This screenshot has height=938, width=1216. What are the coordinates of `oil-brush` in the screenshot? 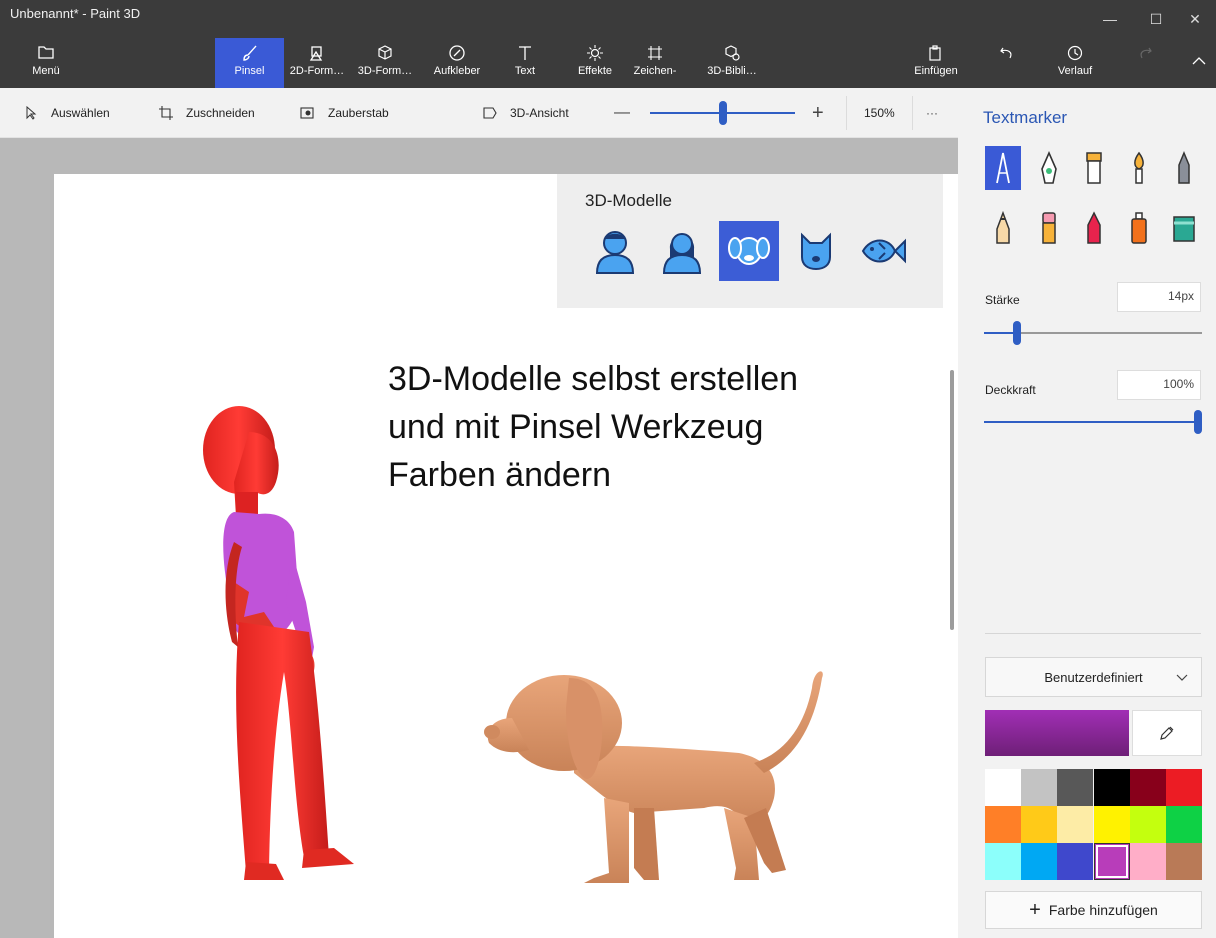 It's located at (1094, 168).